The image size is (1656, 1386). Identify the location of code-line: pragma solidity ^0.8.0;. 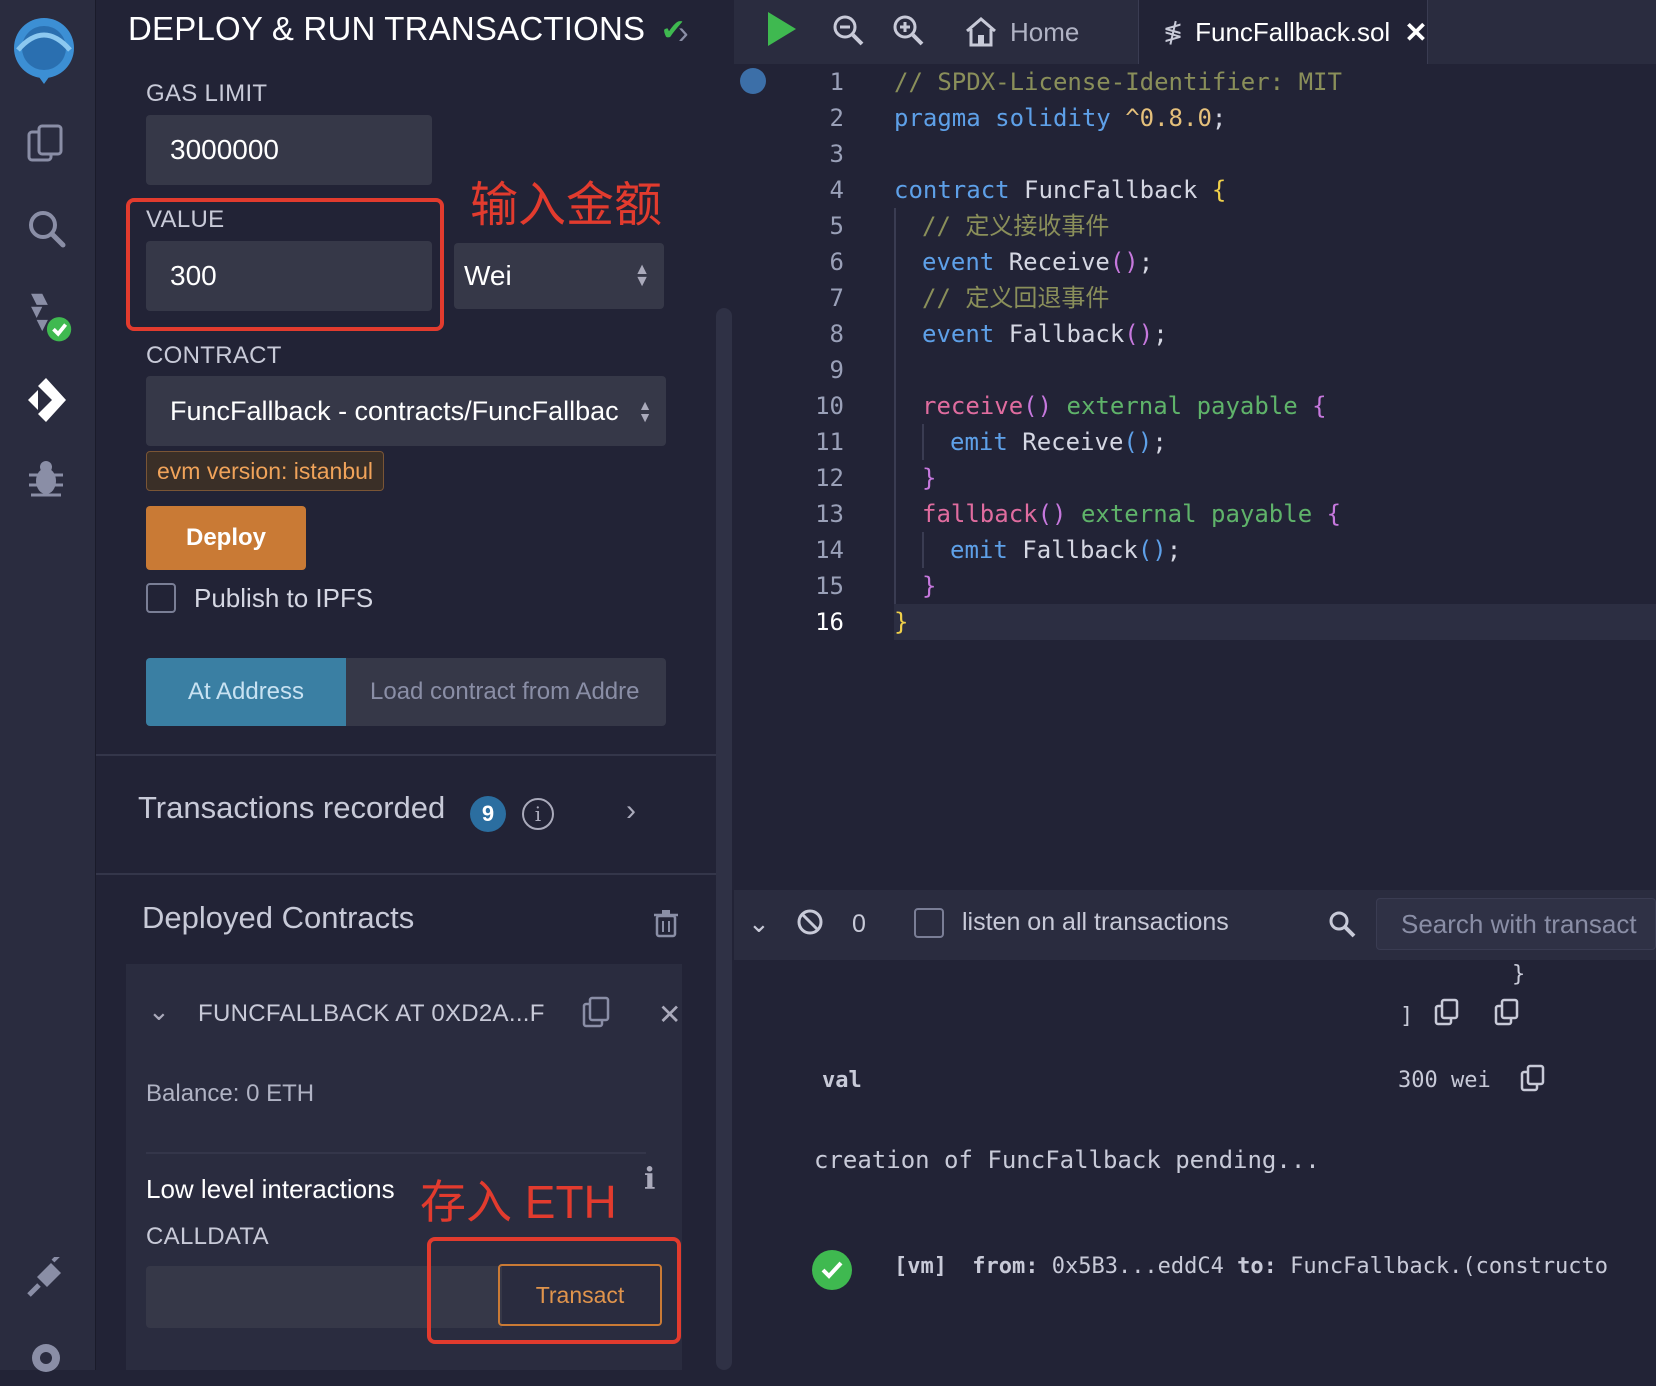
(1060, 118).